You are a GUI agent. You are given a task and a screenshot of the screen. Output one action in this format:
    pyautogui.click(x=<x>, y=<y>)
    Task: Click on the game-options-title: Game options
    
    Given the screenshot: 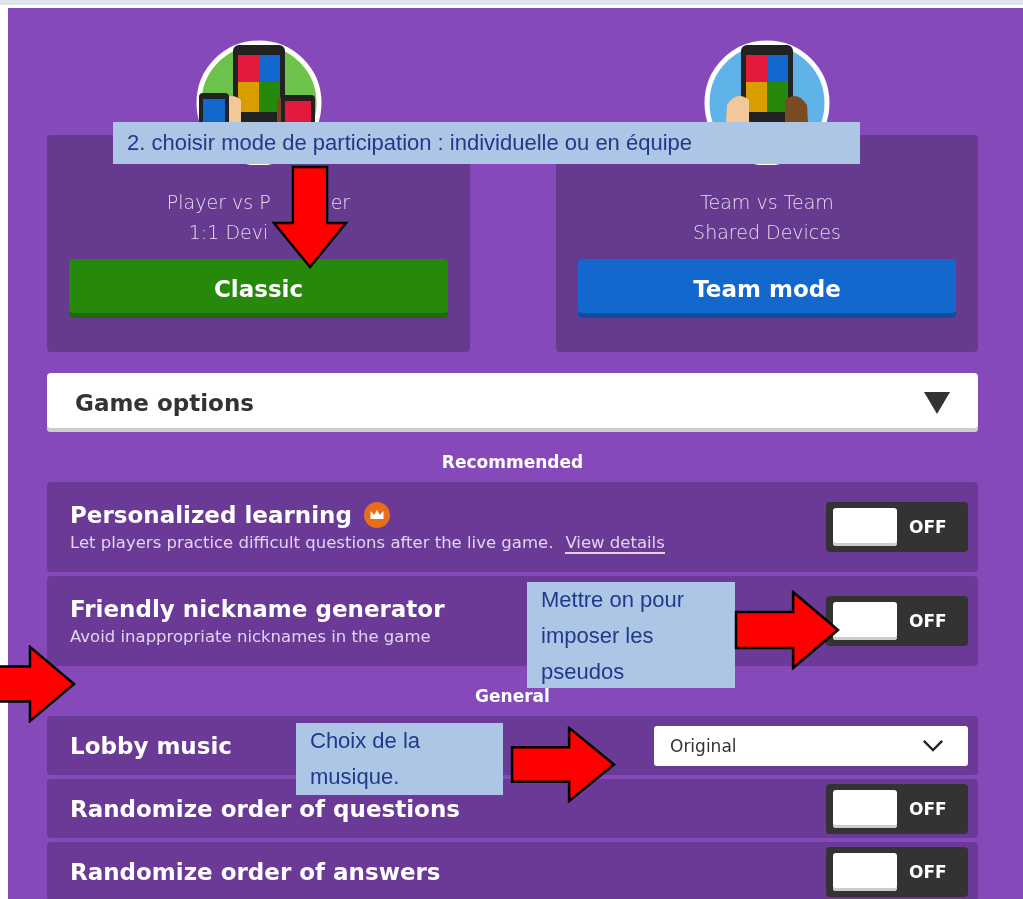 What is the action you would take?
    pyautogui.click(x=164, y=402)
    